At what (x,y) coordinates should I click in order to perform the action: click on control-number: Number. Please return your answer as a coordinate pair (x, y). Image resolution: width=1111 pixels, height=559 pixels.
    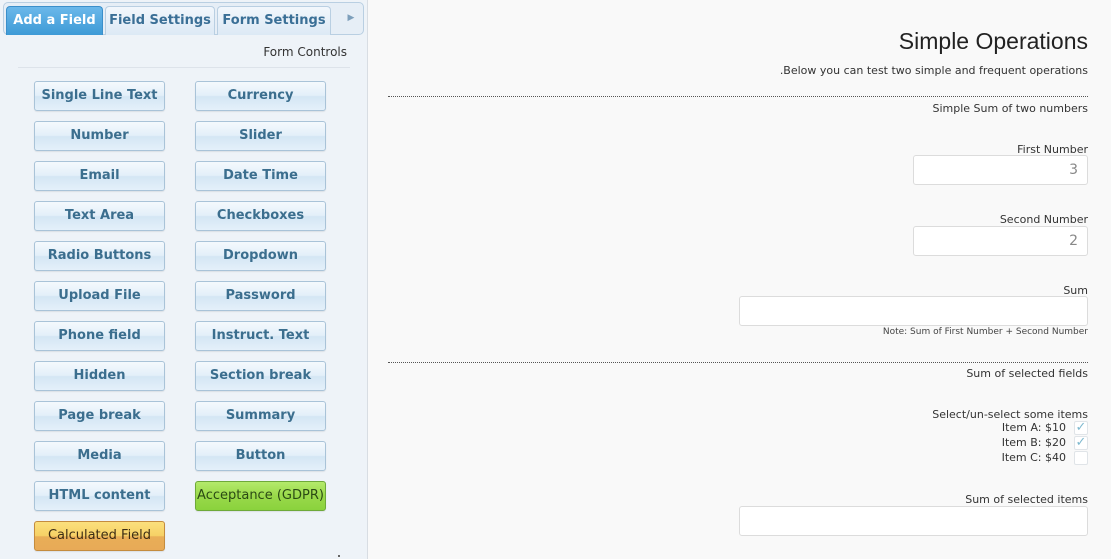
    Looking at the image, I should click on (99, 136).